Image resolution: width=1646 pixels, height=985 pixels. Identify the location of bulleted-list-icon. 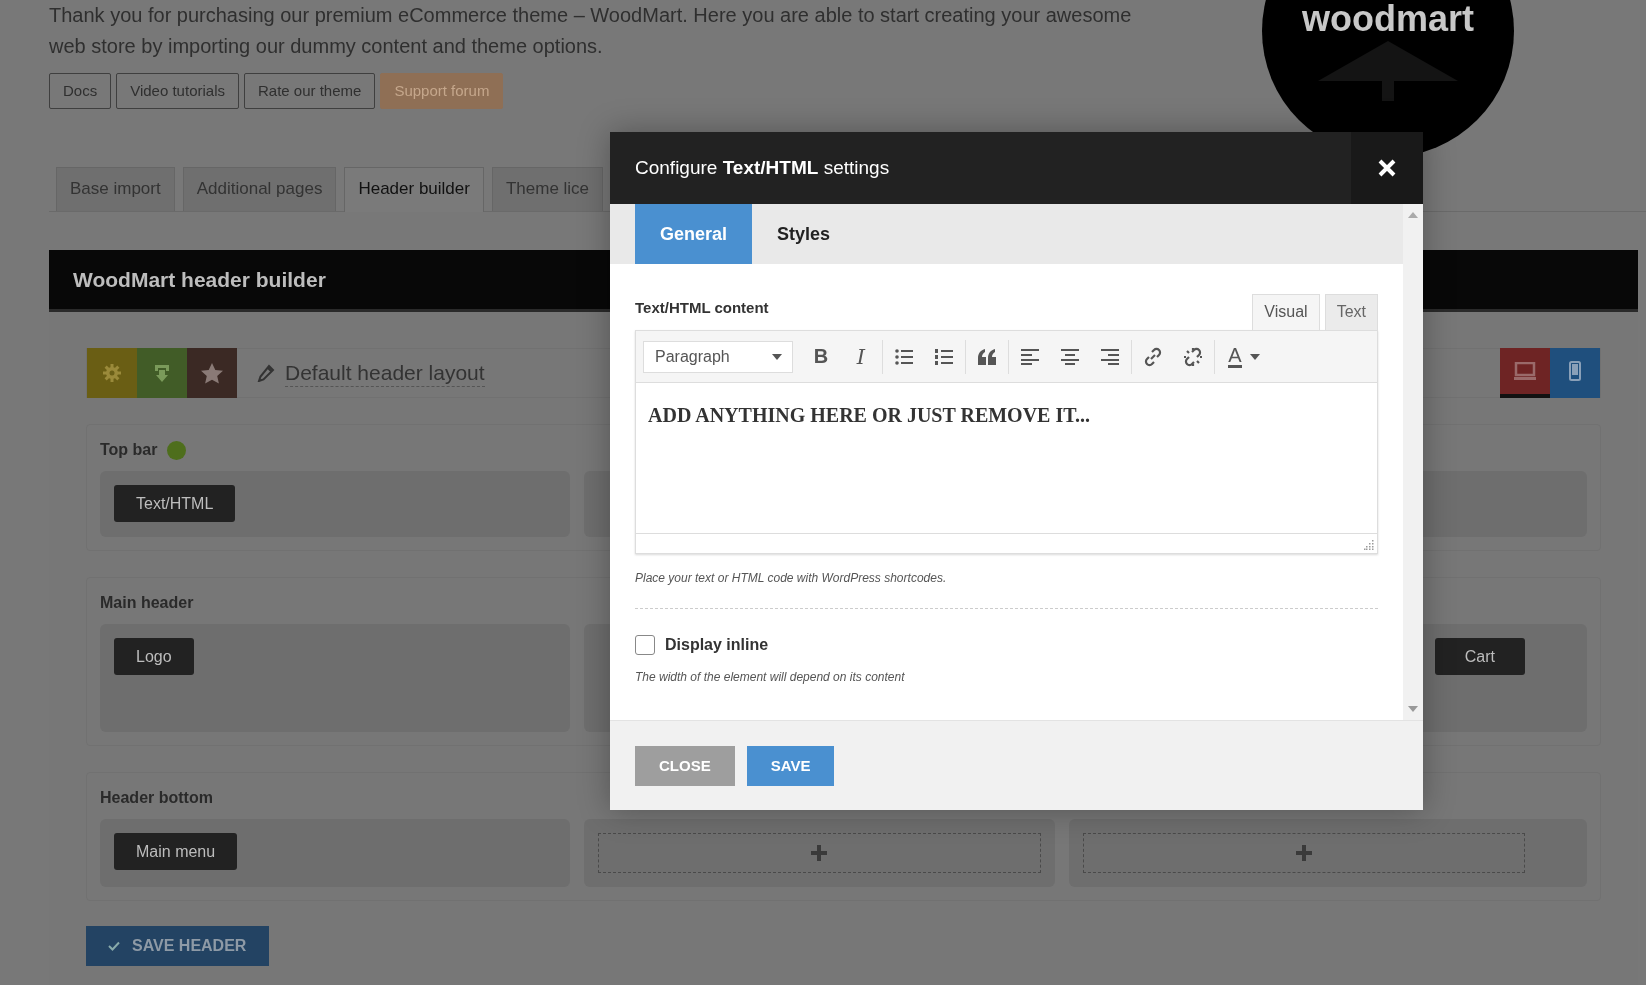
(904, 356).